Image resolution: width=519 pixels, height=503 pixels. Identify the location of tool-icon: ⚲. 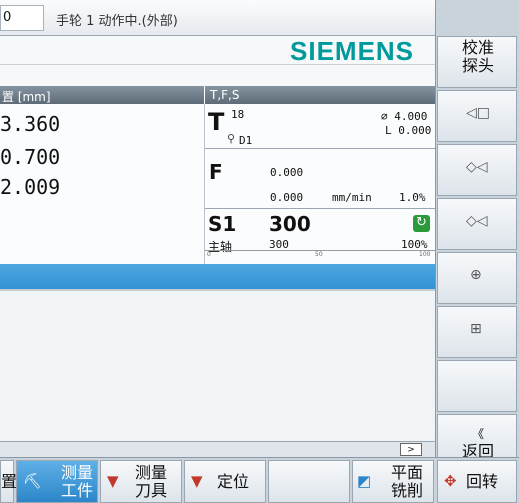
(231, 138).